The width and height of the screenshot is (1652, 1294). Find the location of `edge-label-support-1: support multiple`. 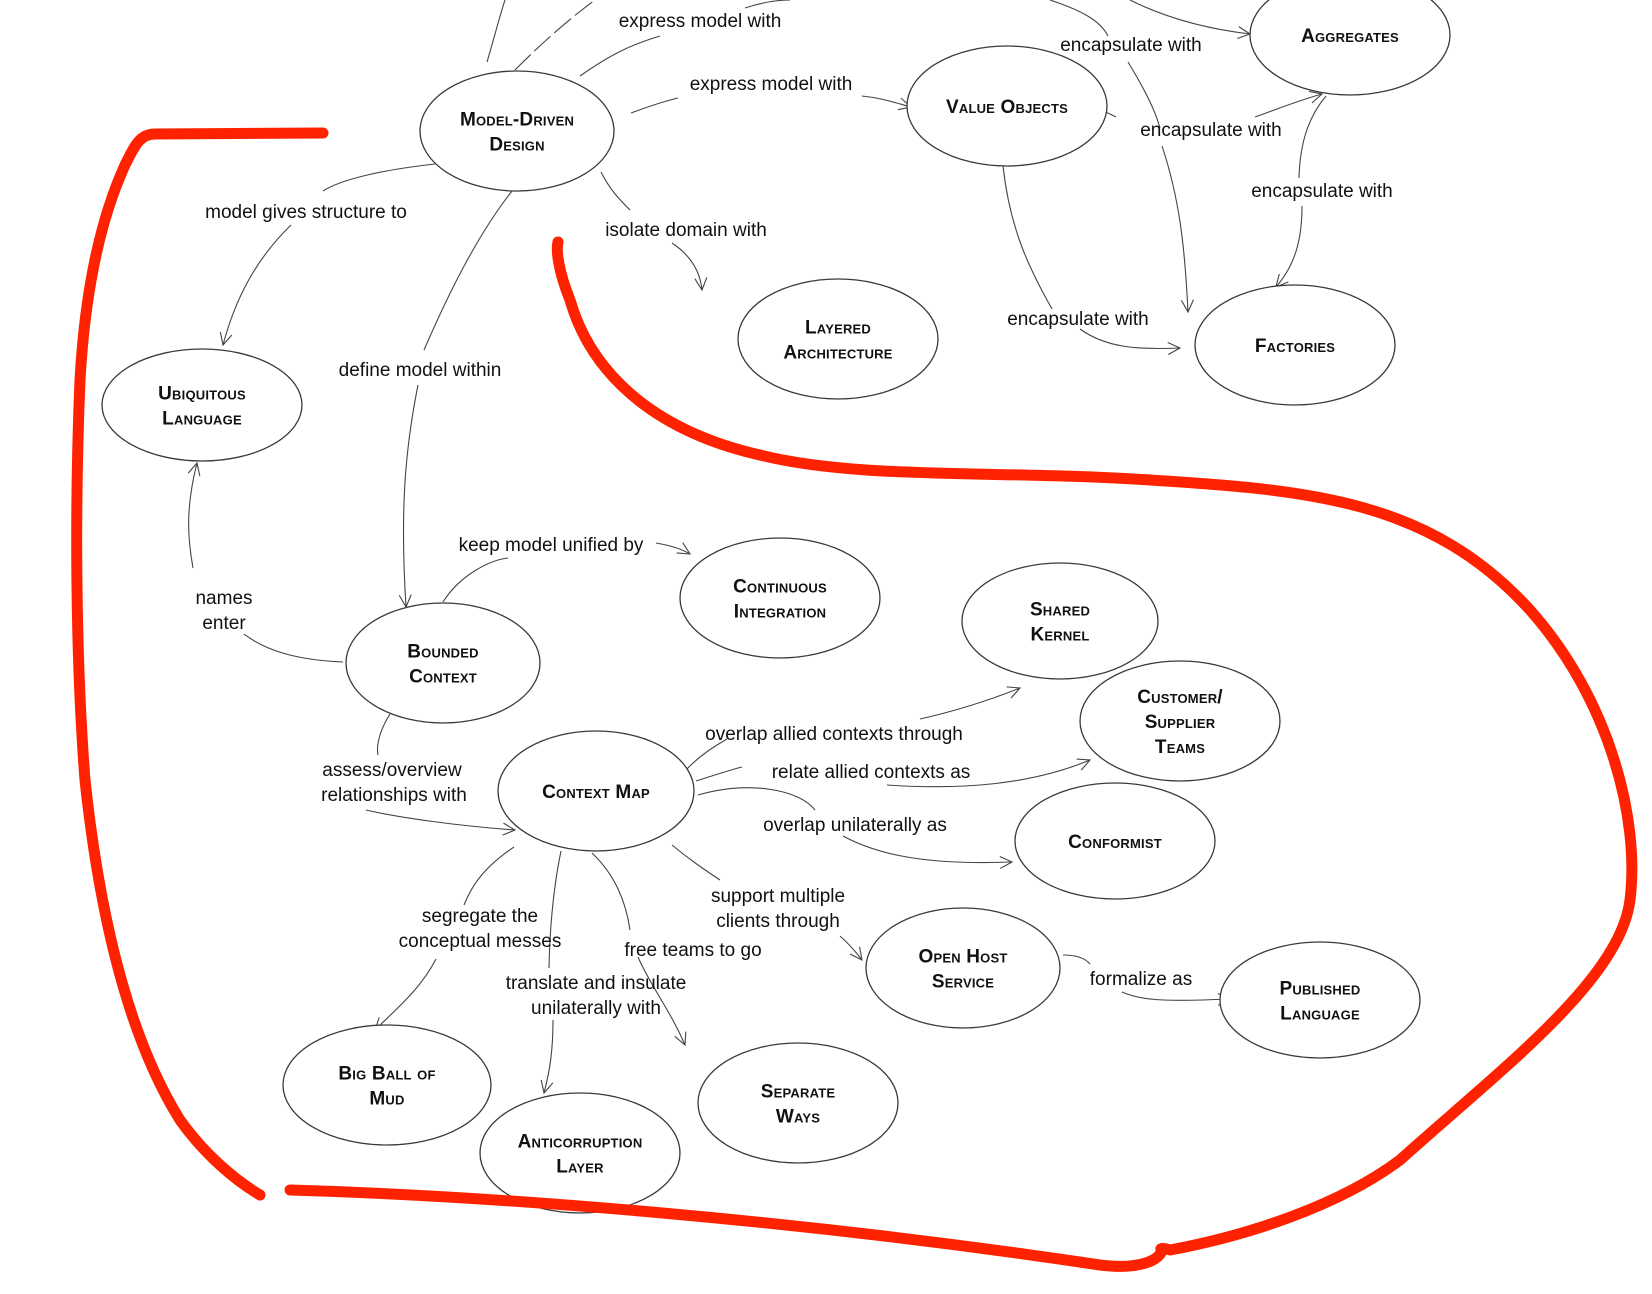

edge-label-support-1: support multiple is located at coordinates (778, 896).